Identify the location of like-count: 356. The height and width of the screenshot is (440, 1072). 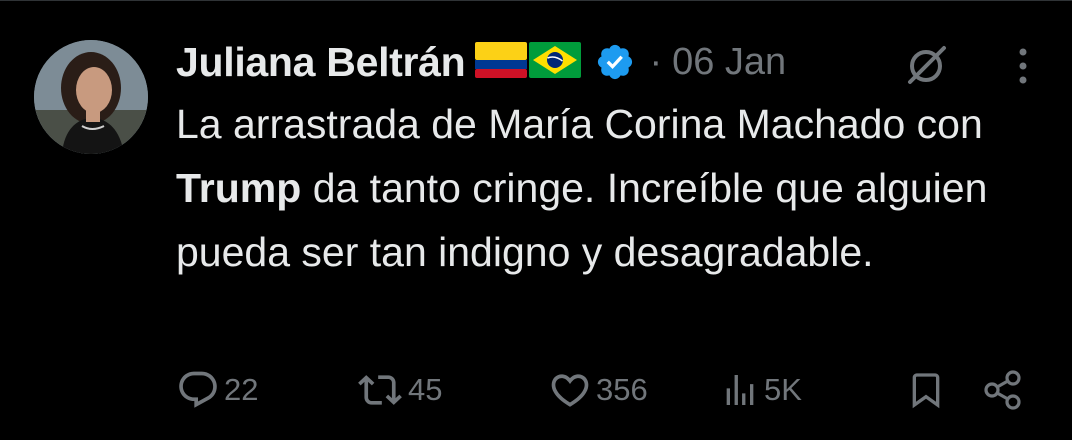
(622, 389).